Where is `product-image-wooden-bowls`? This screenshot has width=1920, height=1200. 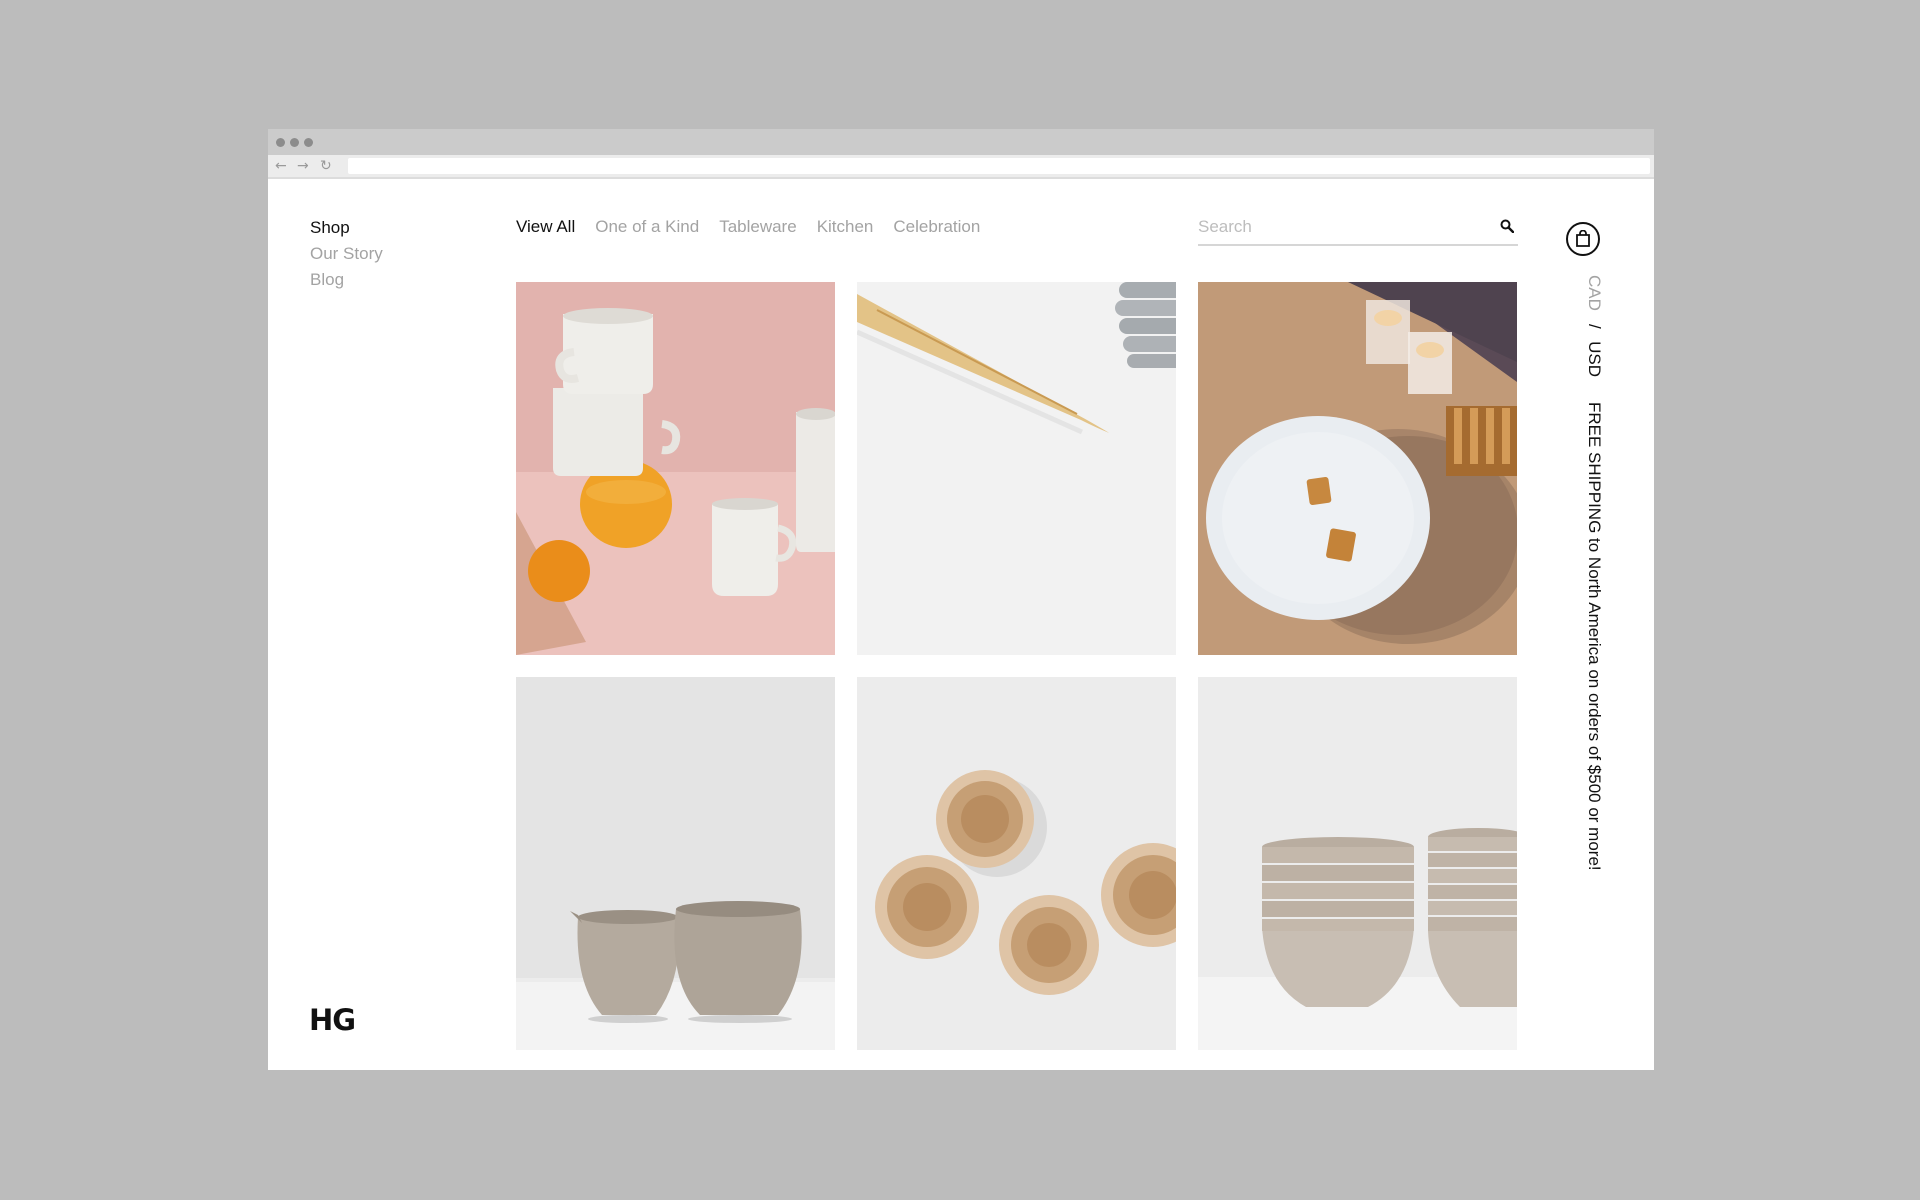 product-image-wooden-bowls is located at coordinates (1016, 863).